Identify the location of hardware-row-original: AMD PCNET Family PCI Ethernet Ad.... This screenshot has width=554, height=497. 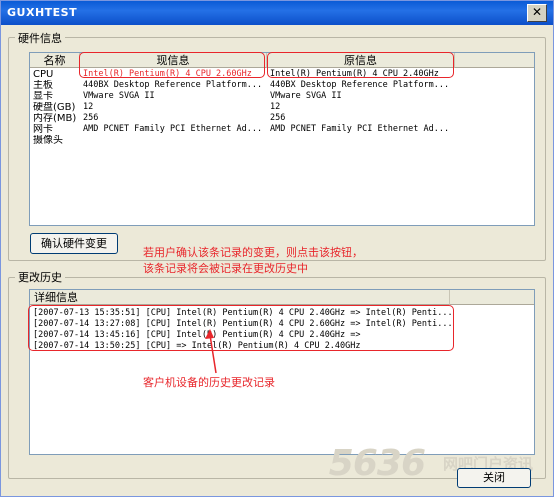
(360, 129).